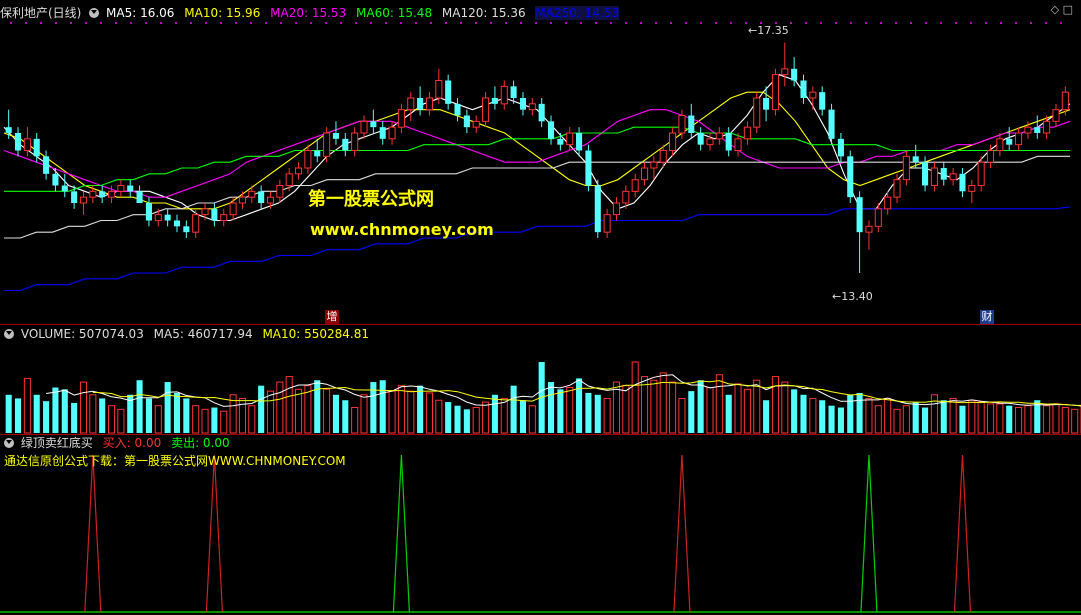 The image size is (1081, 615). What do you see at coordinates (9, 334) in the screenshot?
I see `volume-dropdown-icon` at bounding box center [9, 334].